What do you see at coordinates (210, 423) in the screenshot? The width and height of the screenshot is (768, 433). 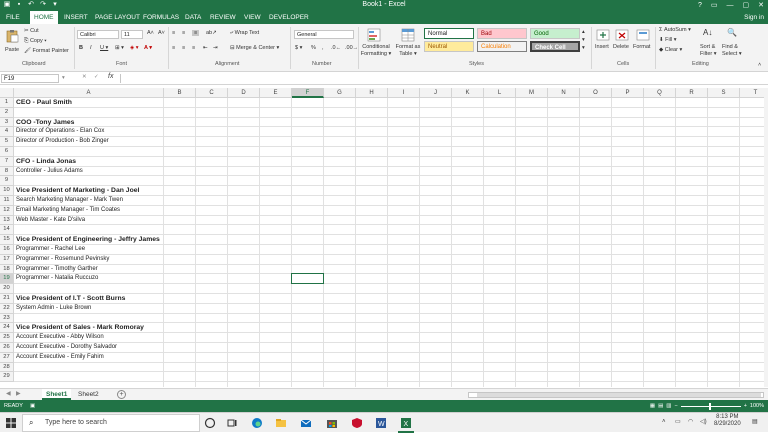 I see `cortana-icon` at bounding box center [210, 423].